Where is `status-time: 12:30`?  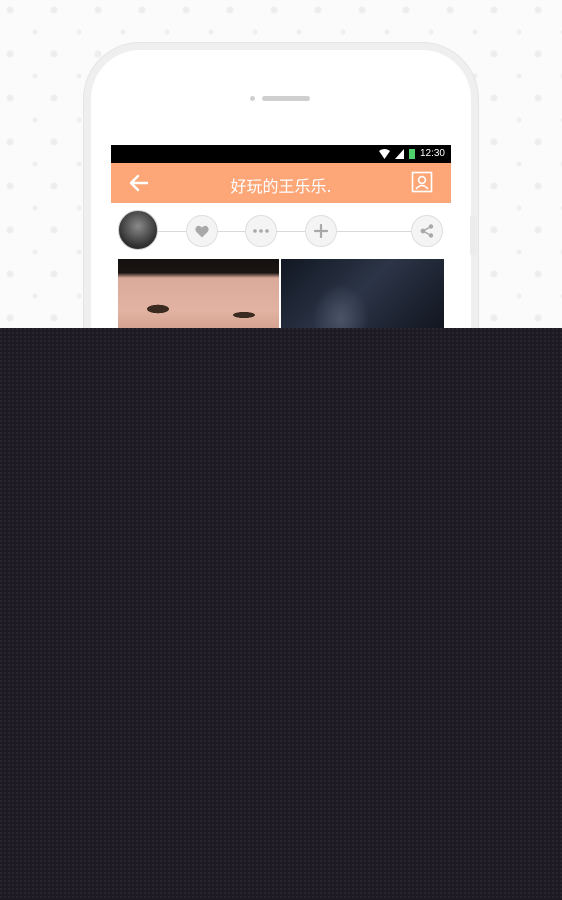
status-time: 12:30 is located at coordinates (432, 153).